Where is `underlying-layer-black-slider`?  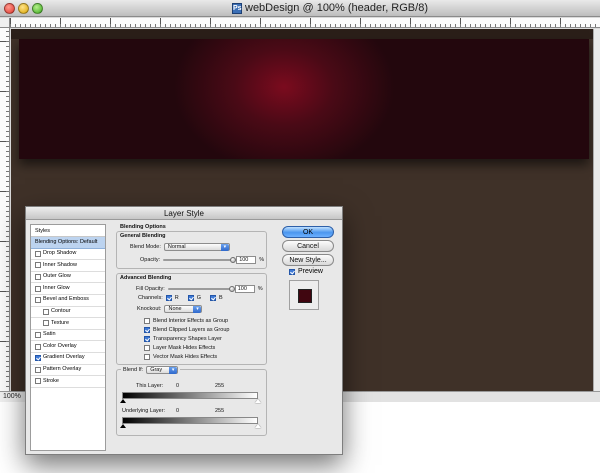 underlying-layer-black-slider is located at coordinates (123, 426).